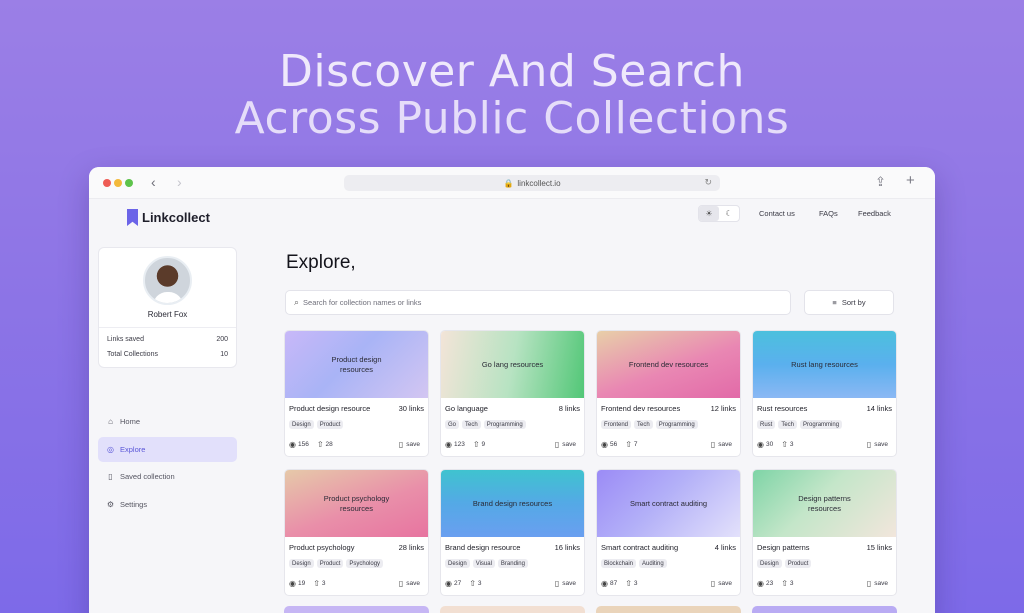 The height and width of the screenshot is (613, 1024). I want to click on new-tab-icon: +, so click(910, 180).